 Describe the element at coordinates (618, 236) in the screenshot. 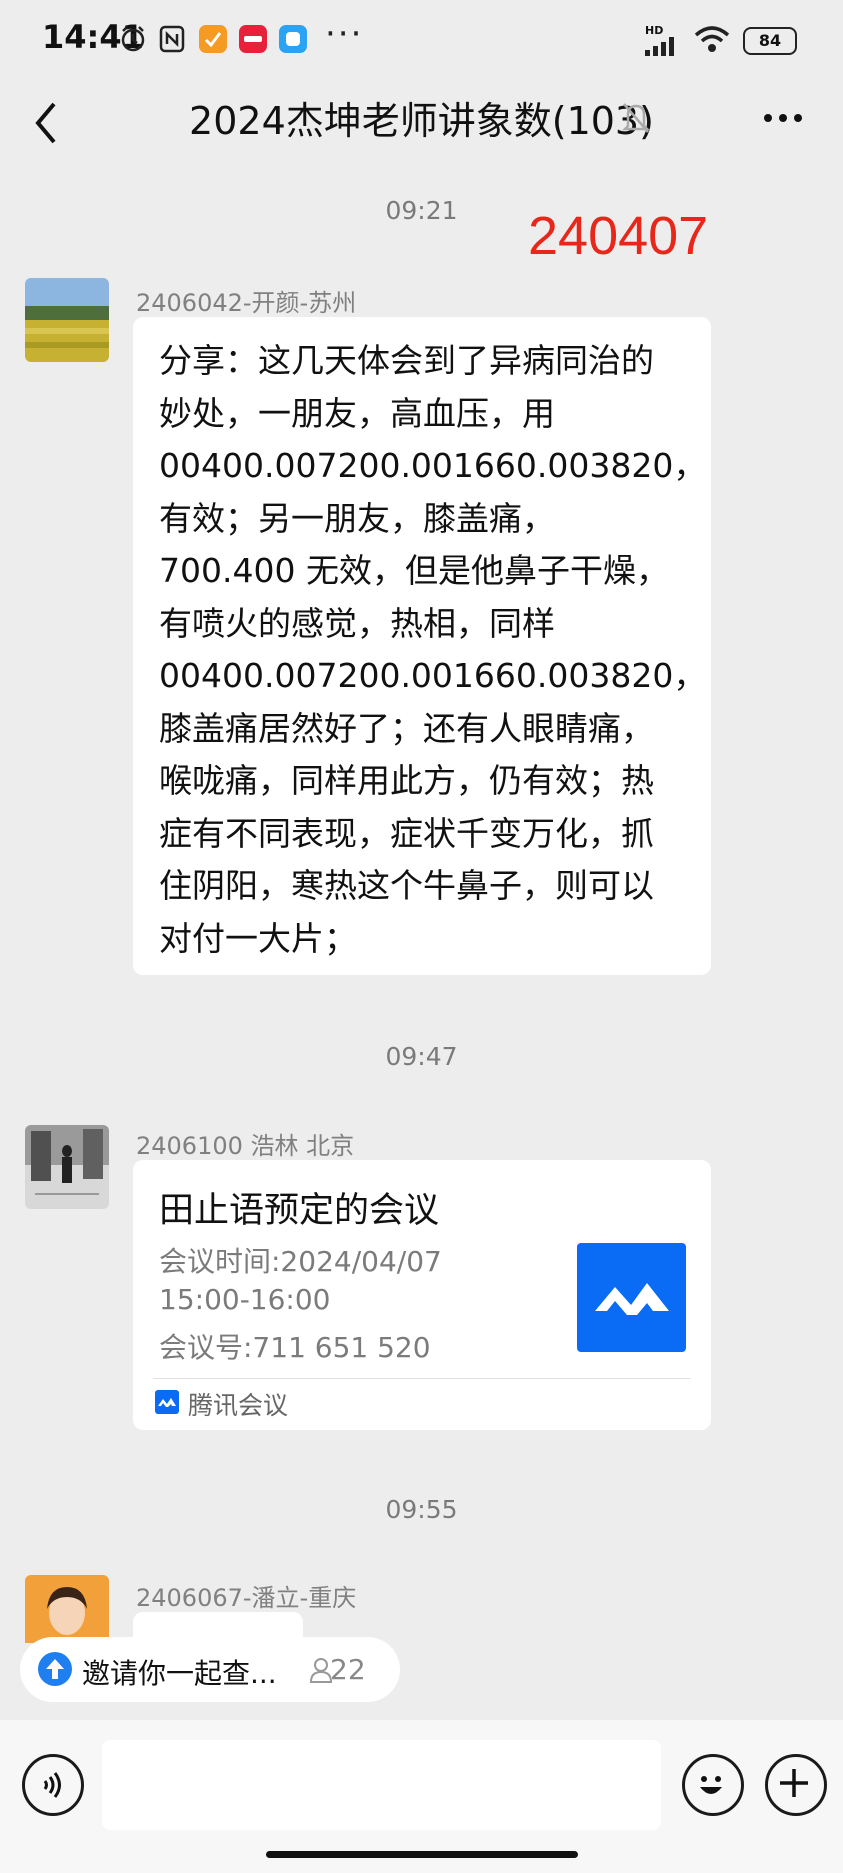

I see `date-overlay: 240407` at that location.